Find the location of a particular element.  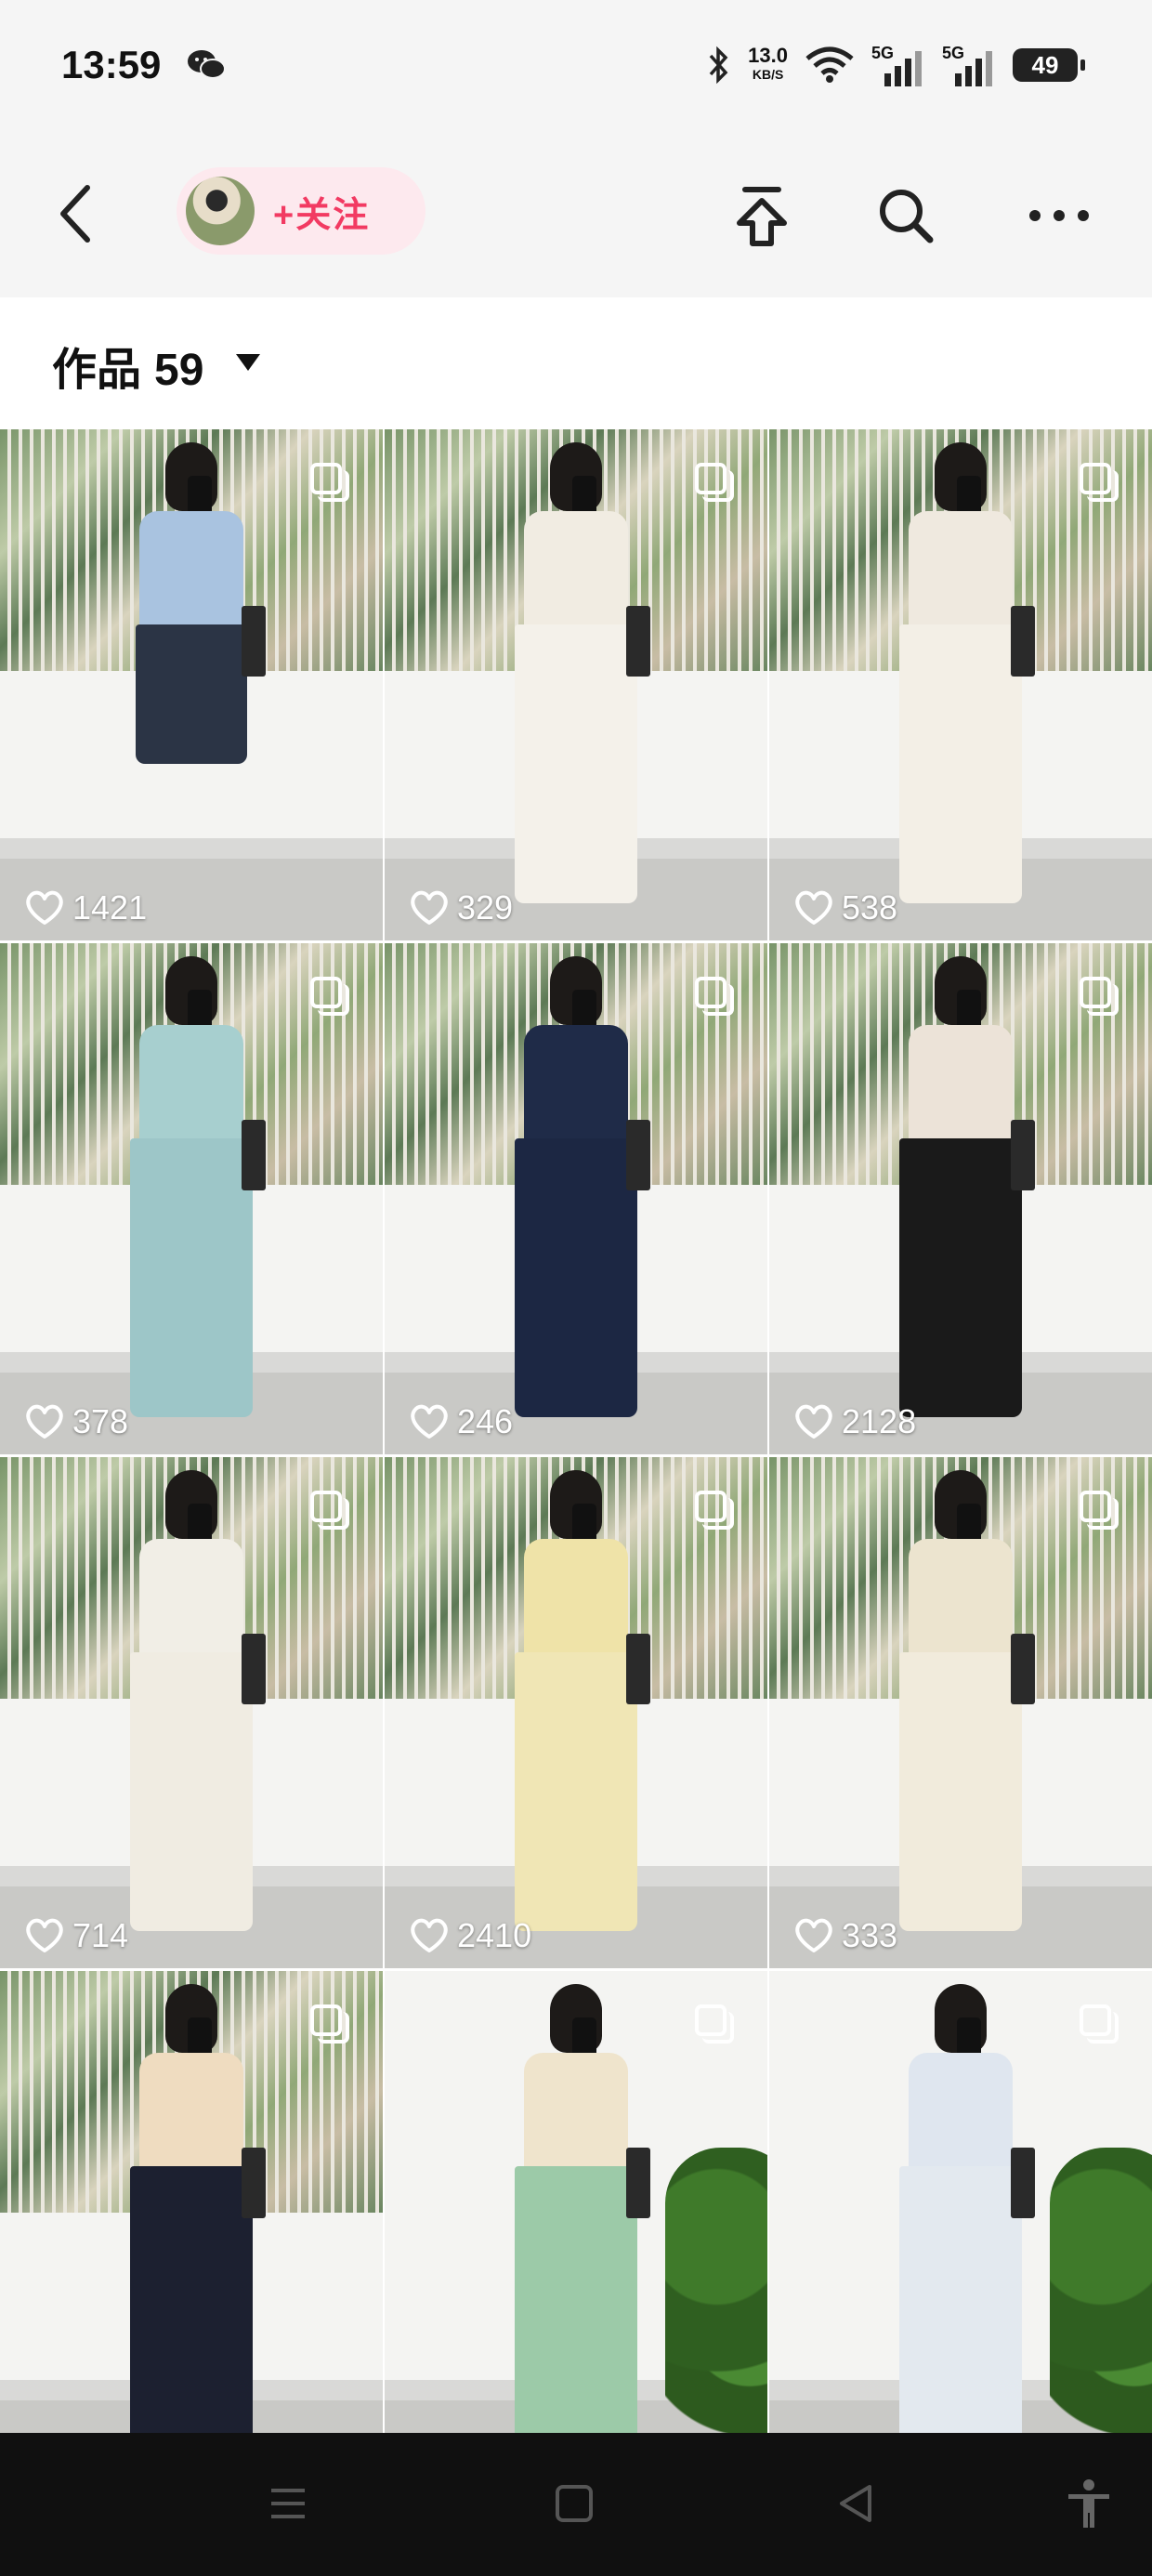

follow-button: +关注 is located at coordinates (321, 211).